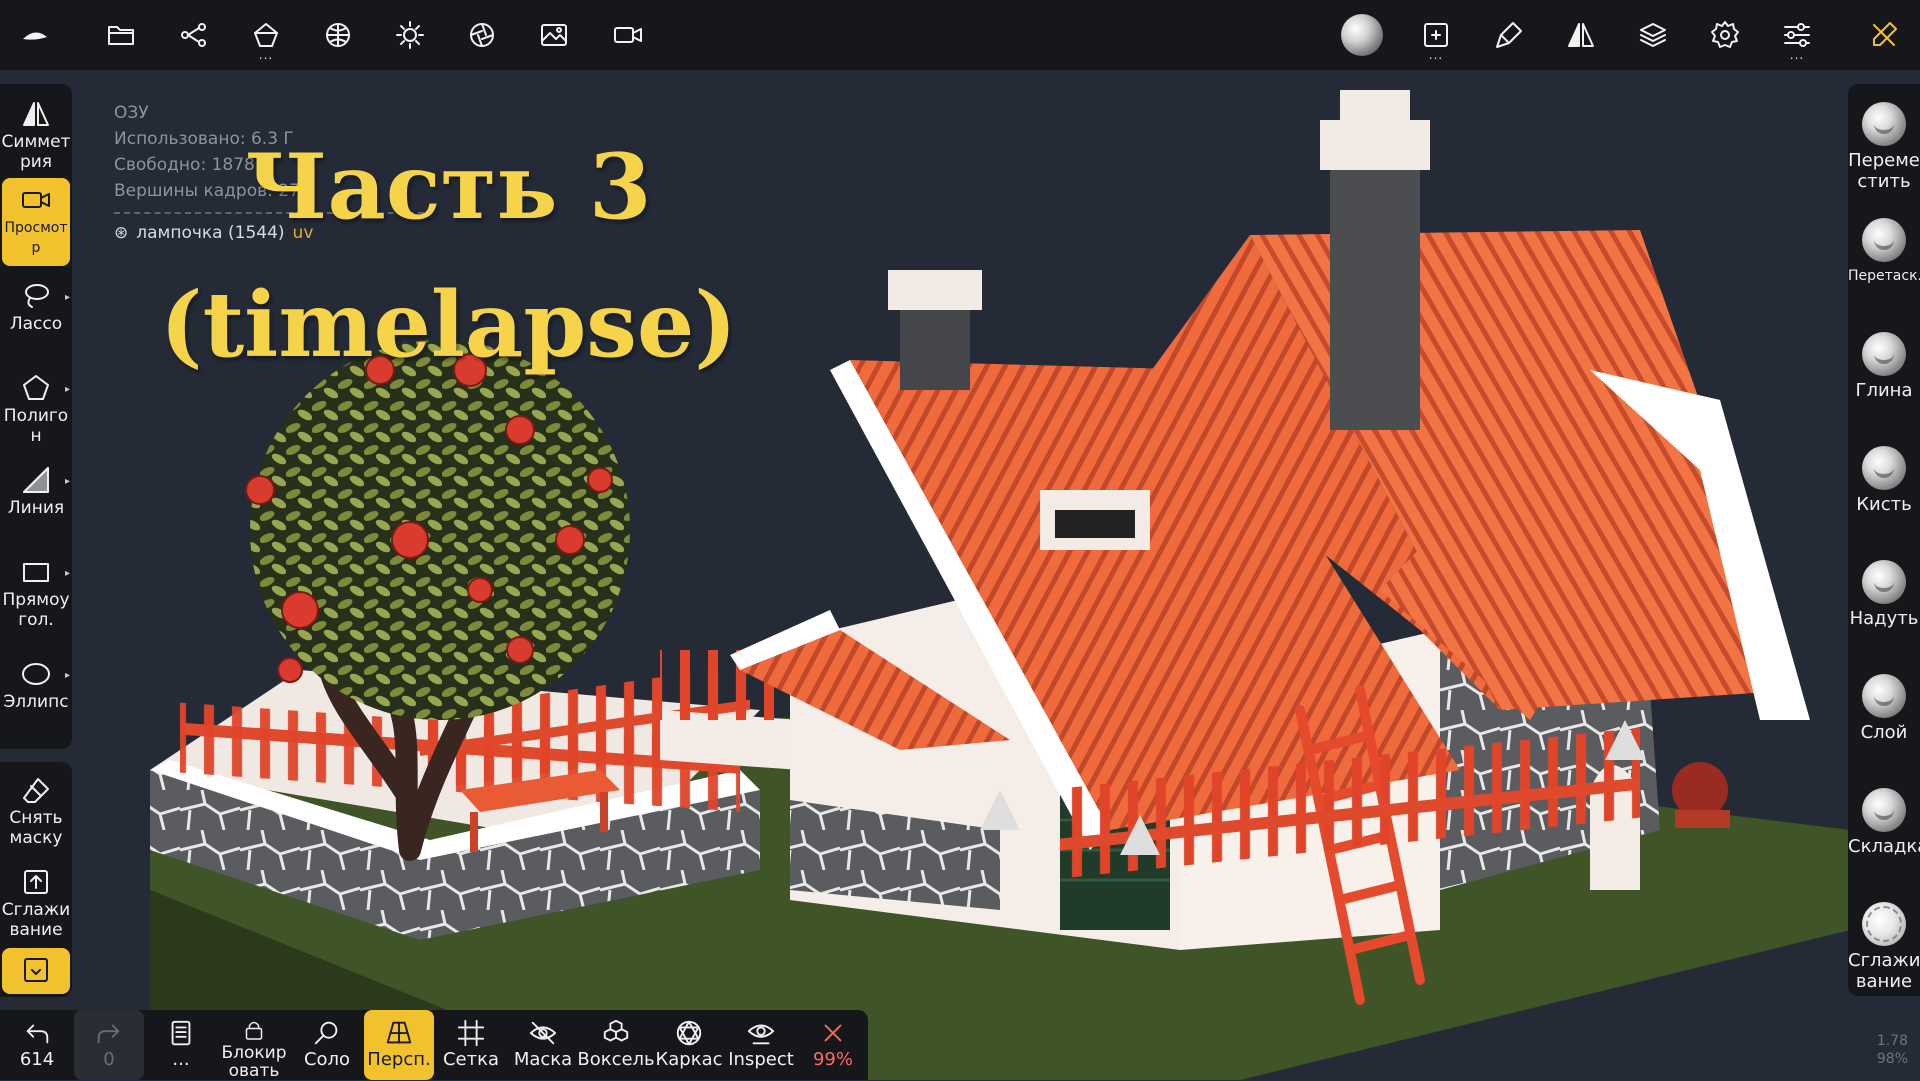  Describe the element at coordinates (482, 35) in the screenshot. I see `postprocess-icon` at that location.